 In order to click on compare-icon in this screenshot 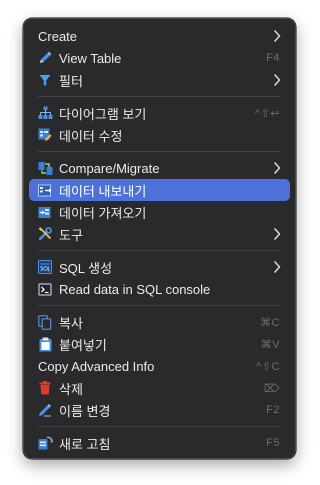, I will do `click(45, 168)`.